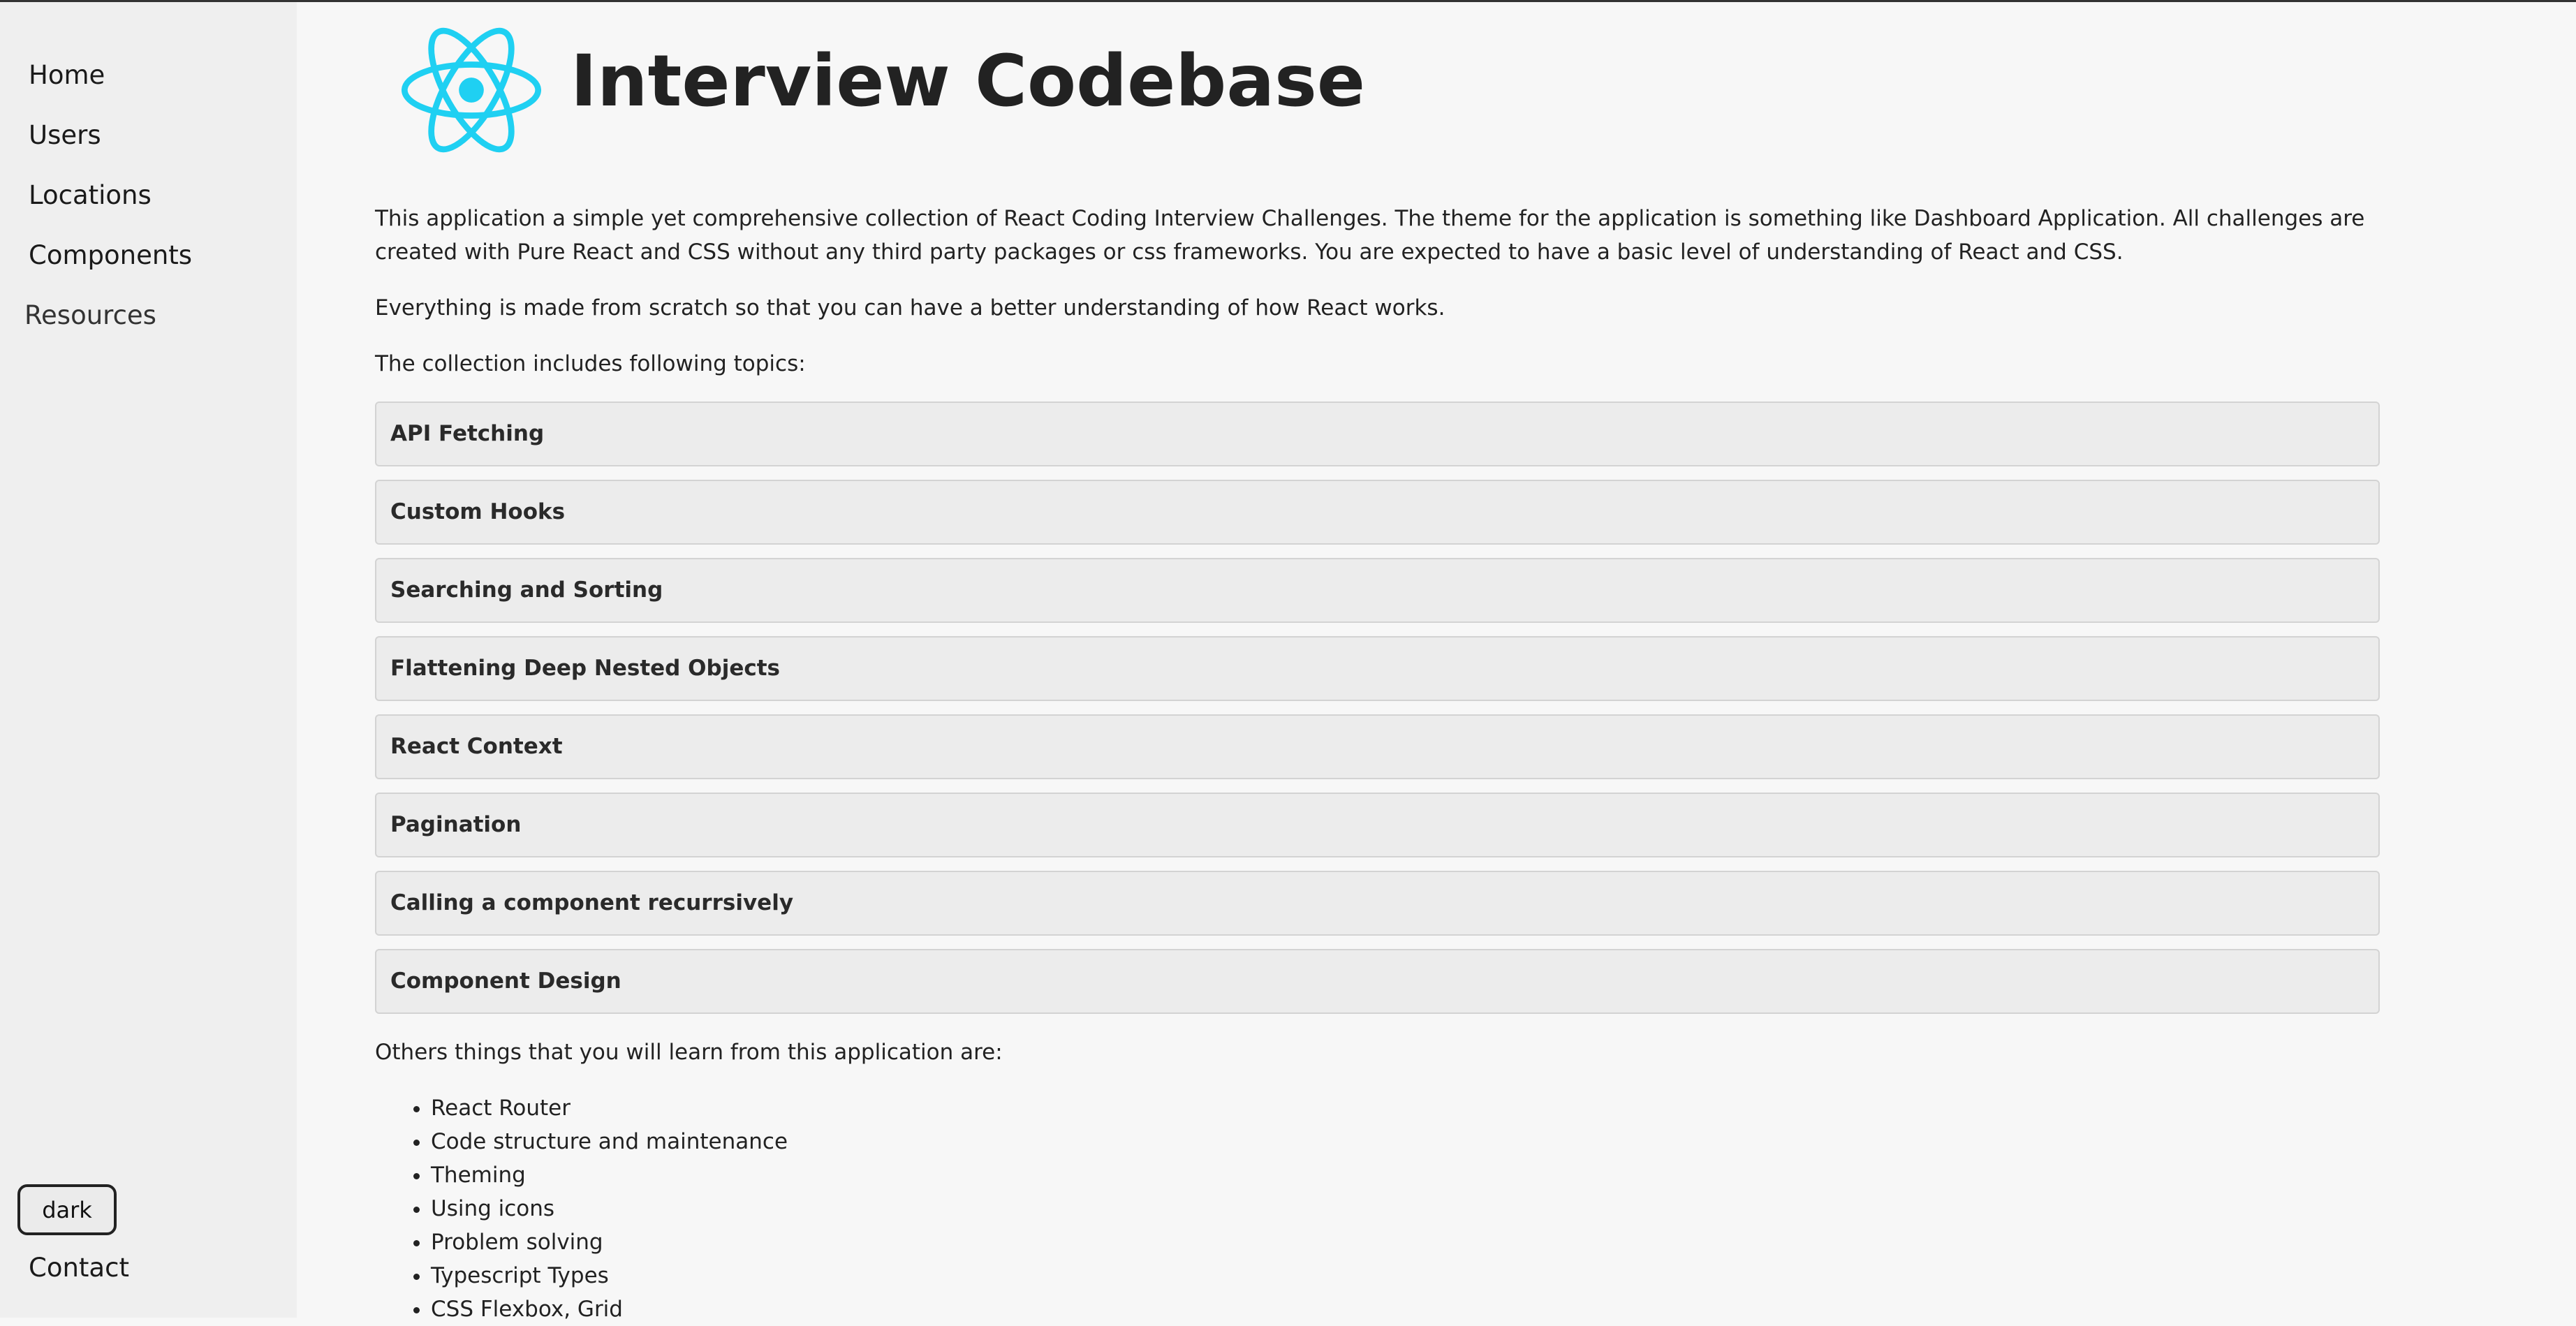 The width and height of the screenshot is (2576, 1326). What do you see at coordinates (609, 1108) in the screenshot?
I see `list-item: React Router` at bounding box center [609, 1108].